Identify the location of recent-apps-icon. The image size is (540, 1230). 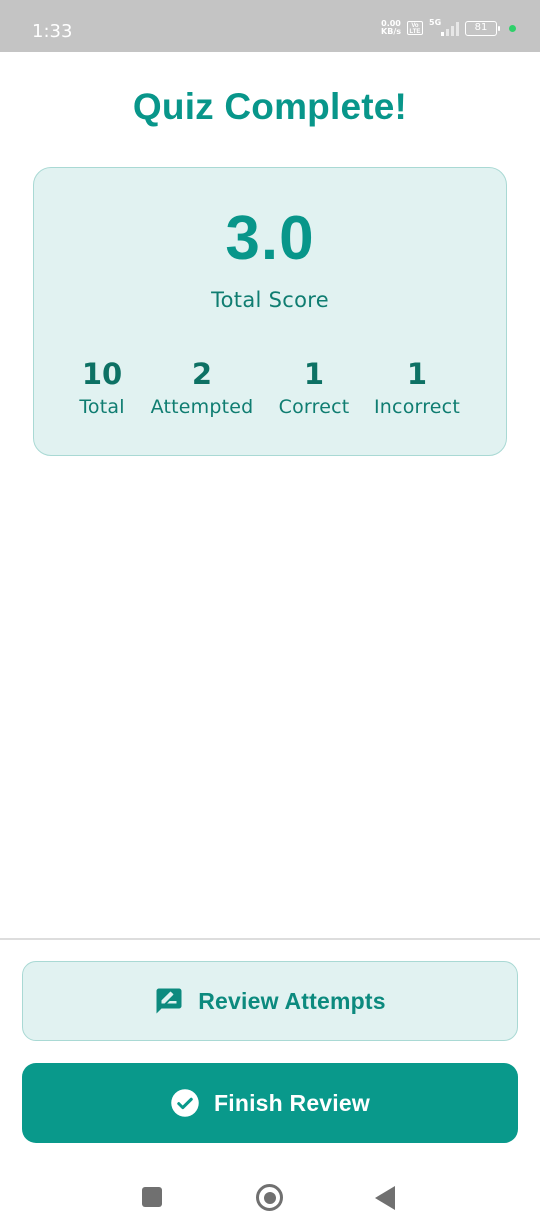
(152, 1197).